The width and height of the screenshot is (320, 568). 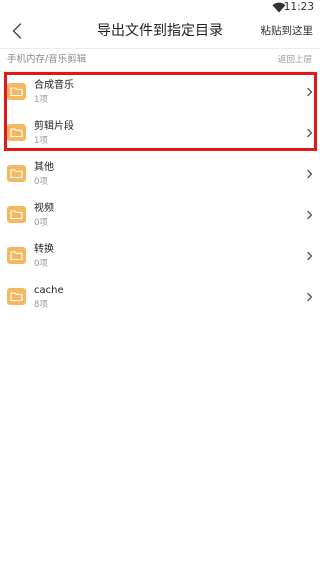 I want to click on folder-row: 合成音乐 1项, so click(x=160, y=92).